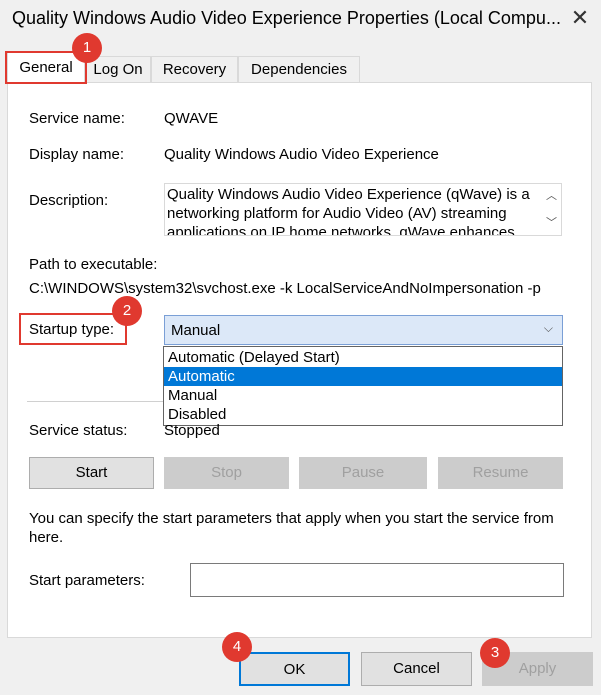 This screenshot has width=601, height=695. I want to click on stop-button: Stop, so click(226, 473).